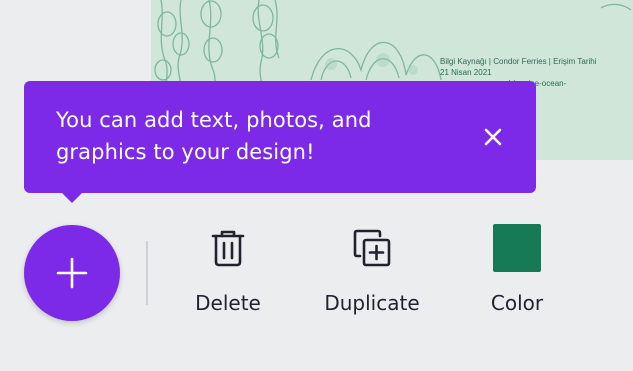 This screenshot has height=371, width=633. I want to click on add-element-button, so click(72, 273).